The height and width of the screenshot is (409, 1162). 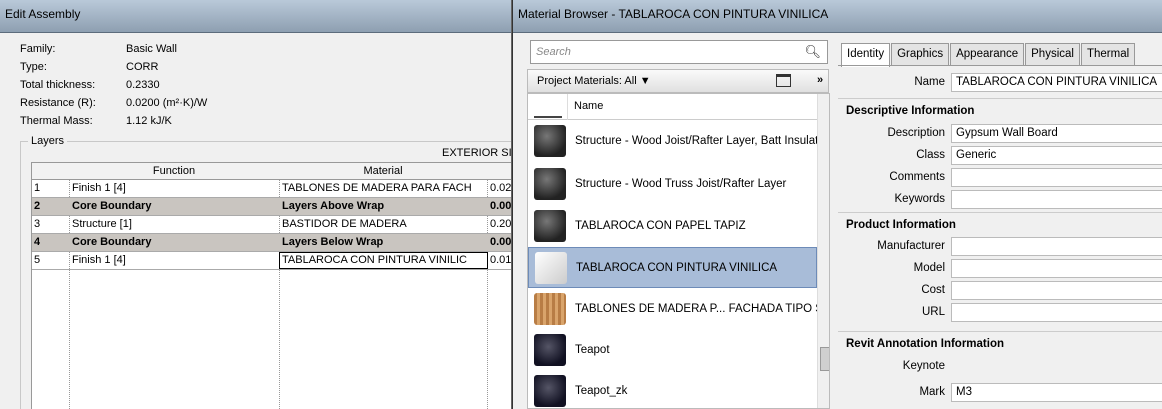 I want to click on row-material: Layers Above Wrap, so click(x=384, y=206).